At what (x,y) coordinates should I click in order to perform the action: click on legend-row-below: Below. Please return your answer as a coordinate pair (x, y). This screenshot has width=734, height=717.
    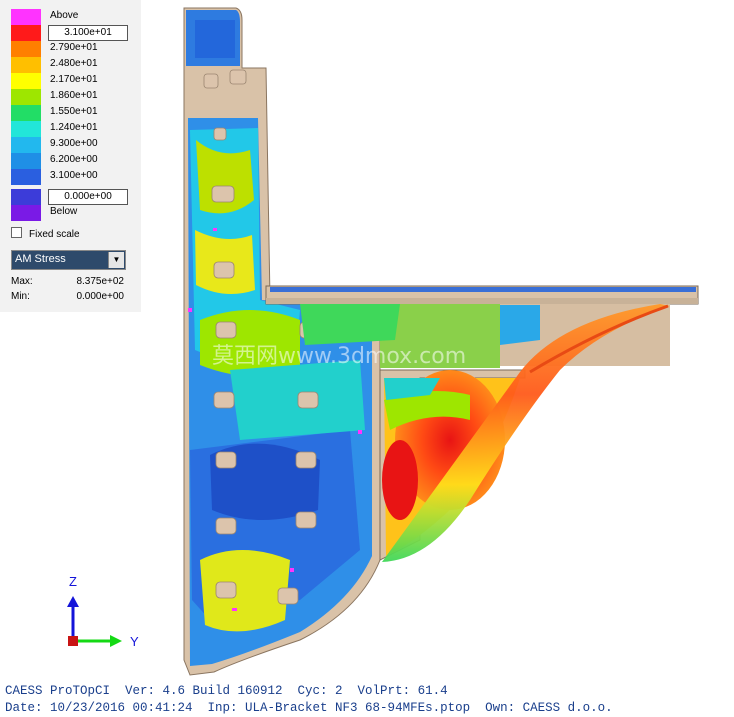
    Looking at the image, I should click on (73, 213).